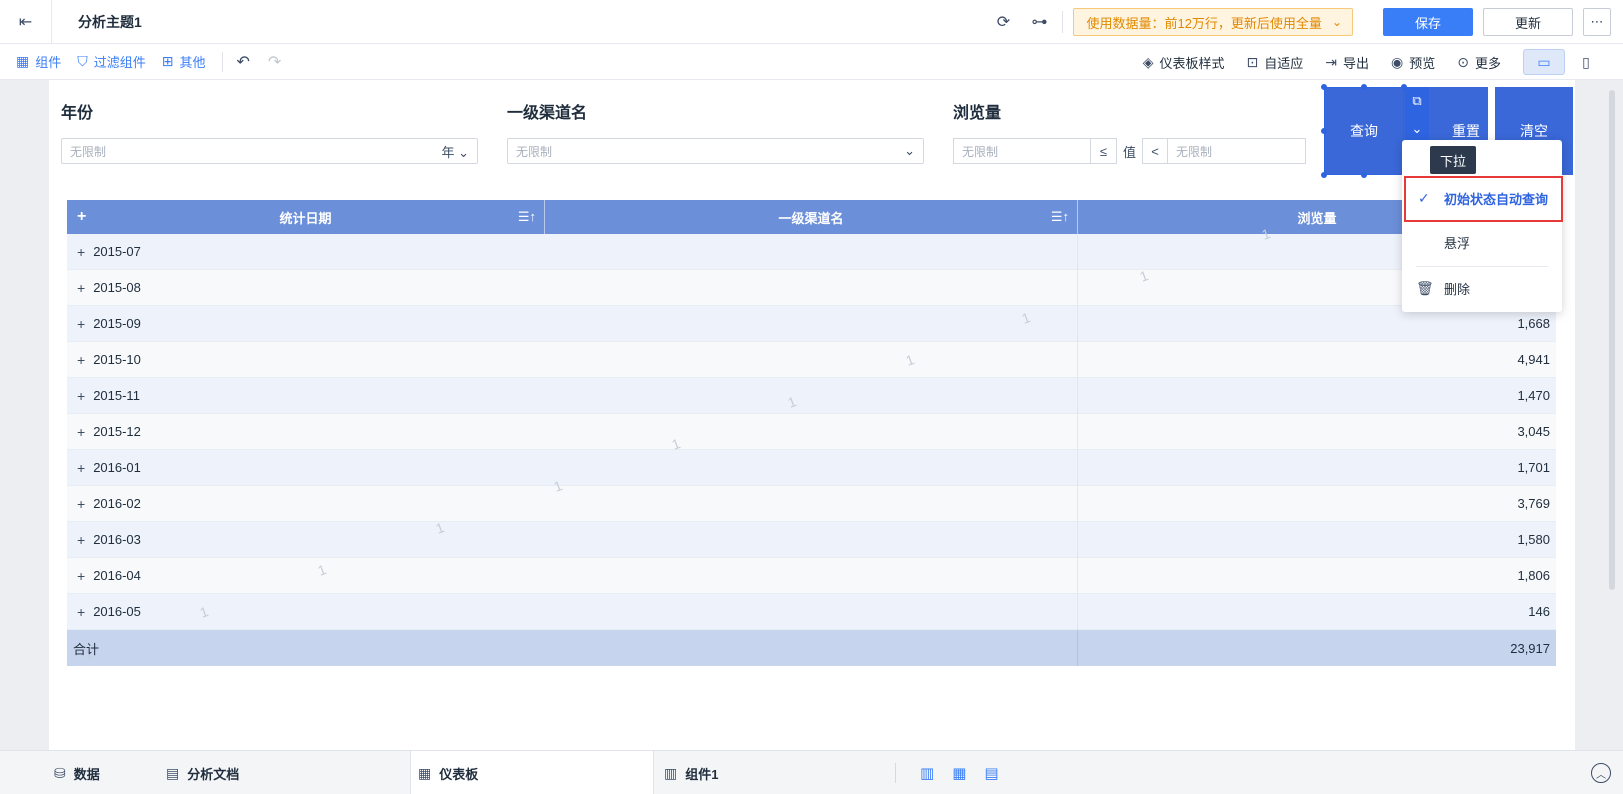 The image size is (1623, 794). I want to click on refresh-icon: ⟳, so click(1003, 22).